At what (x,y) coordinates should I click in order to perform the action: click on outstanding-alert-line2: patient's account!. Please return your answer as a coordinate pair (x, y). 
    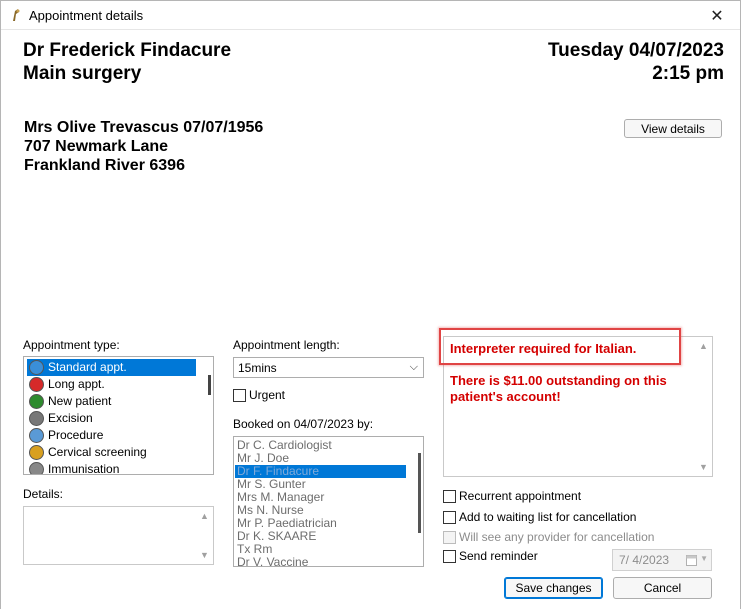
    Looking at the image, I should click on (505, 396).